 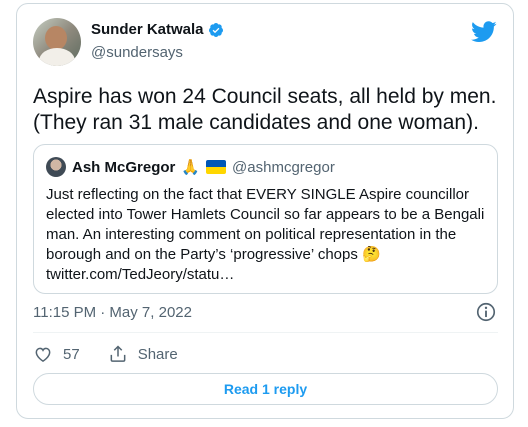 What do you see at coordinates (112, 312) in the screenshot?
I see `tweet-timestamp: 11:15 PM · May 7, 2022` at bounding box center [112, 312].